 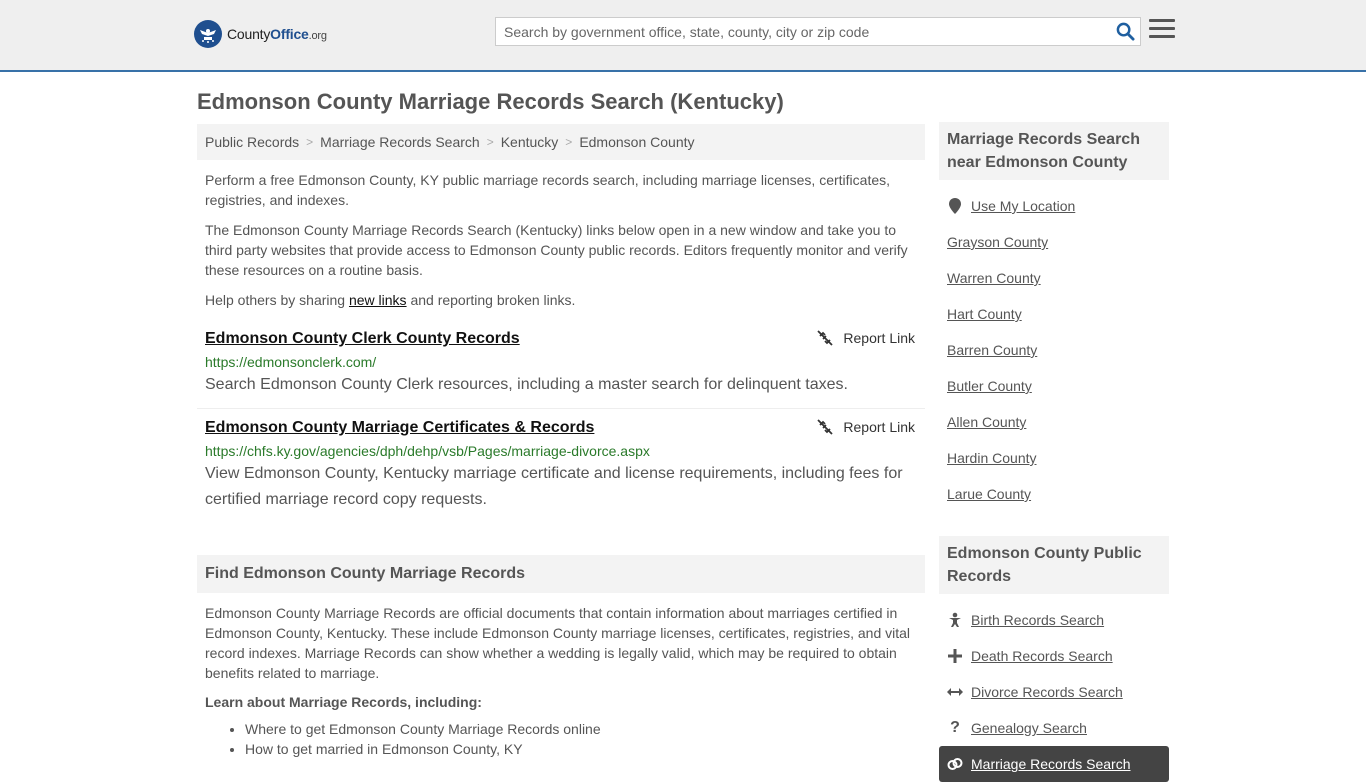 I want to click on search-icon, so click(x=1125, y=31).